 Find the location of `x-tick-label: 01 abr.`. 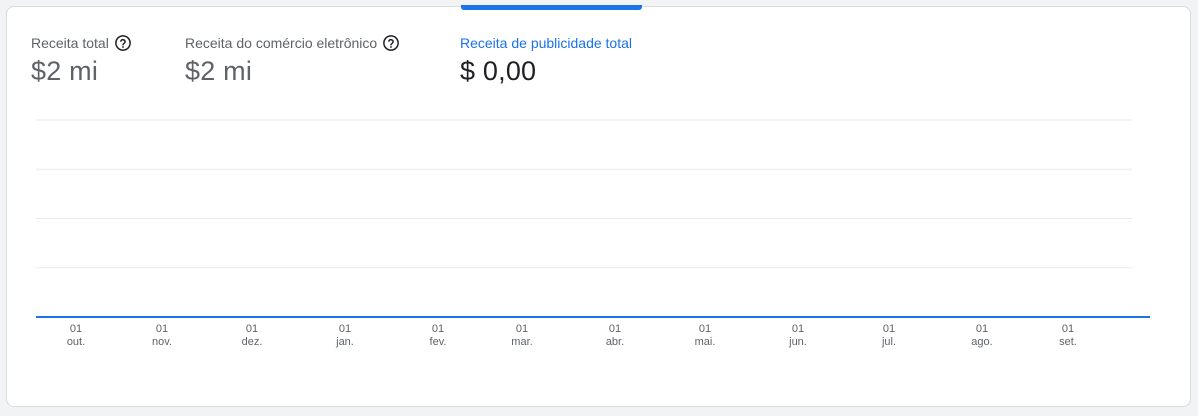

x-tick-label: 01 abr. is located at coordinates (615, 335).